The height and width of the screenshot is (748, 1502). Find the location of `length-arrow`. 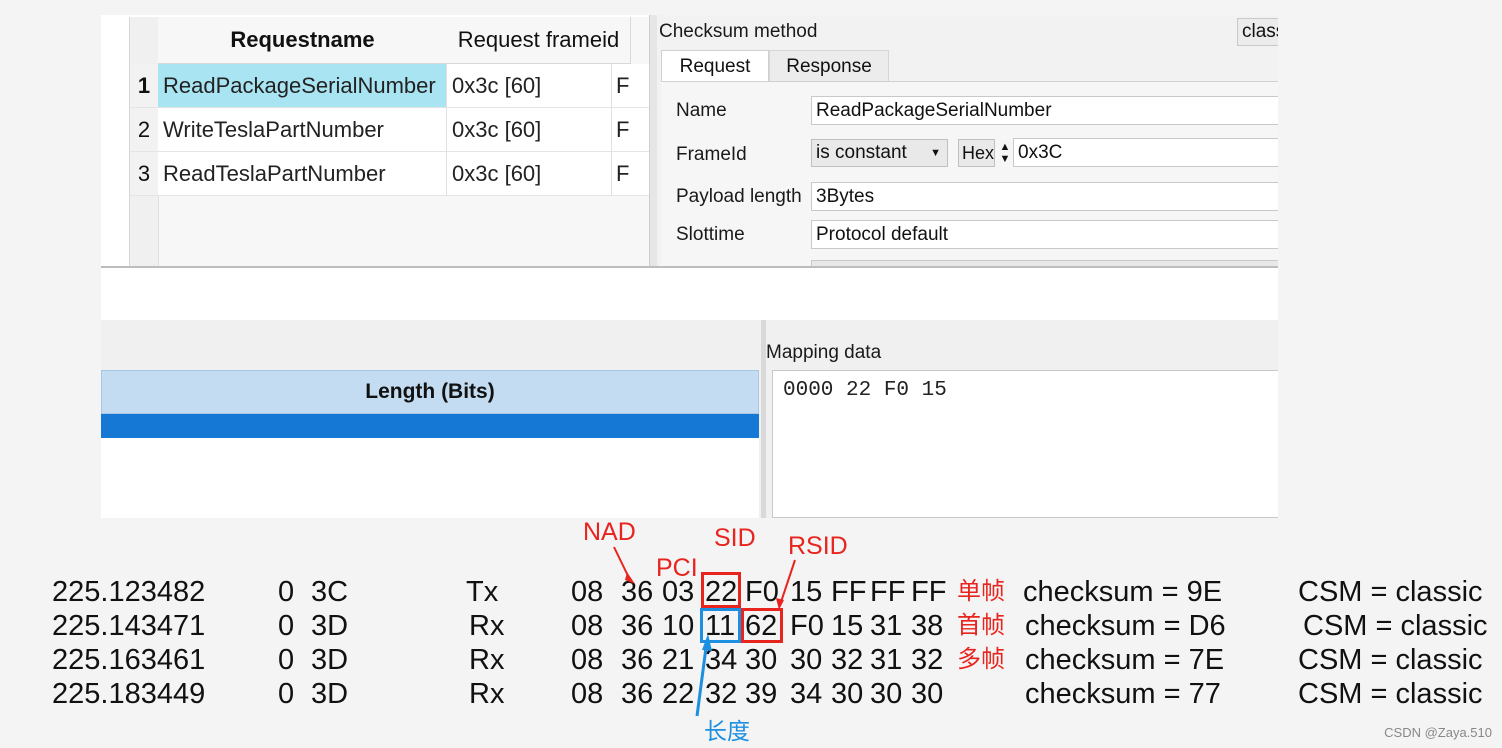

length-arrow is located at coordinates (702, 678).